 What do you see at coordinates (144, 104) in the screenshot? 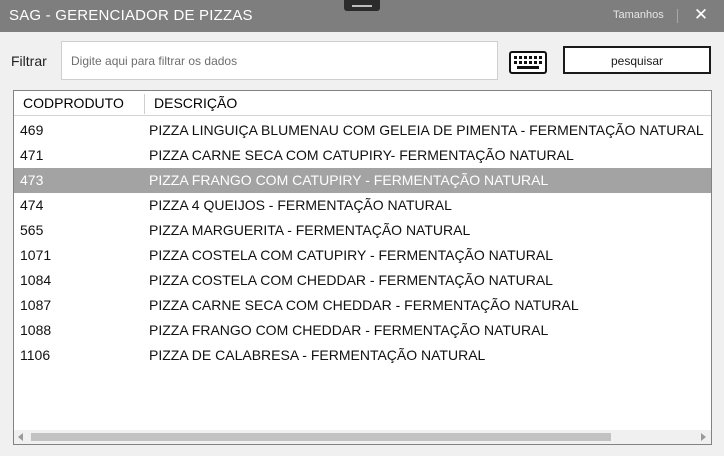
I see `column-divider` at bounding box center [144, 104].